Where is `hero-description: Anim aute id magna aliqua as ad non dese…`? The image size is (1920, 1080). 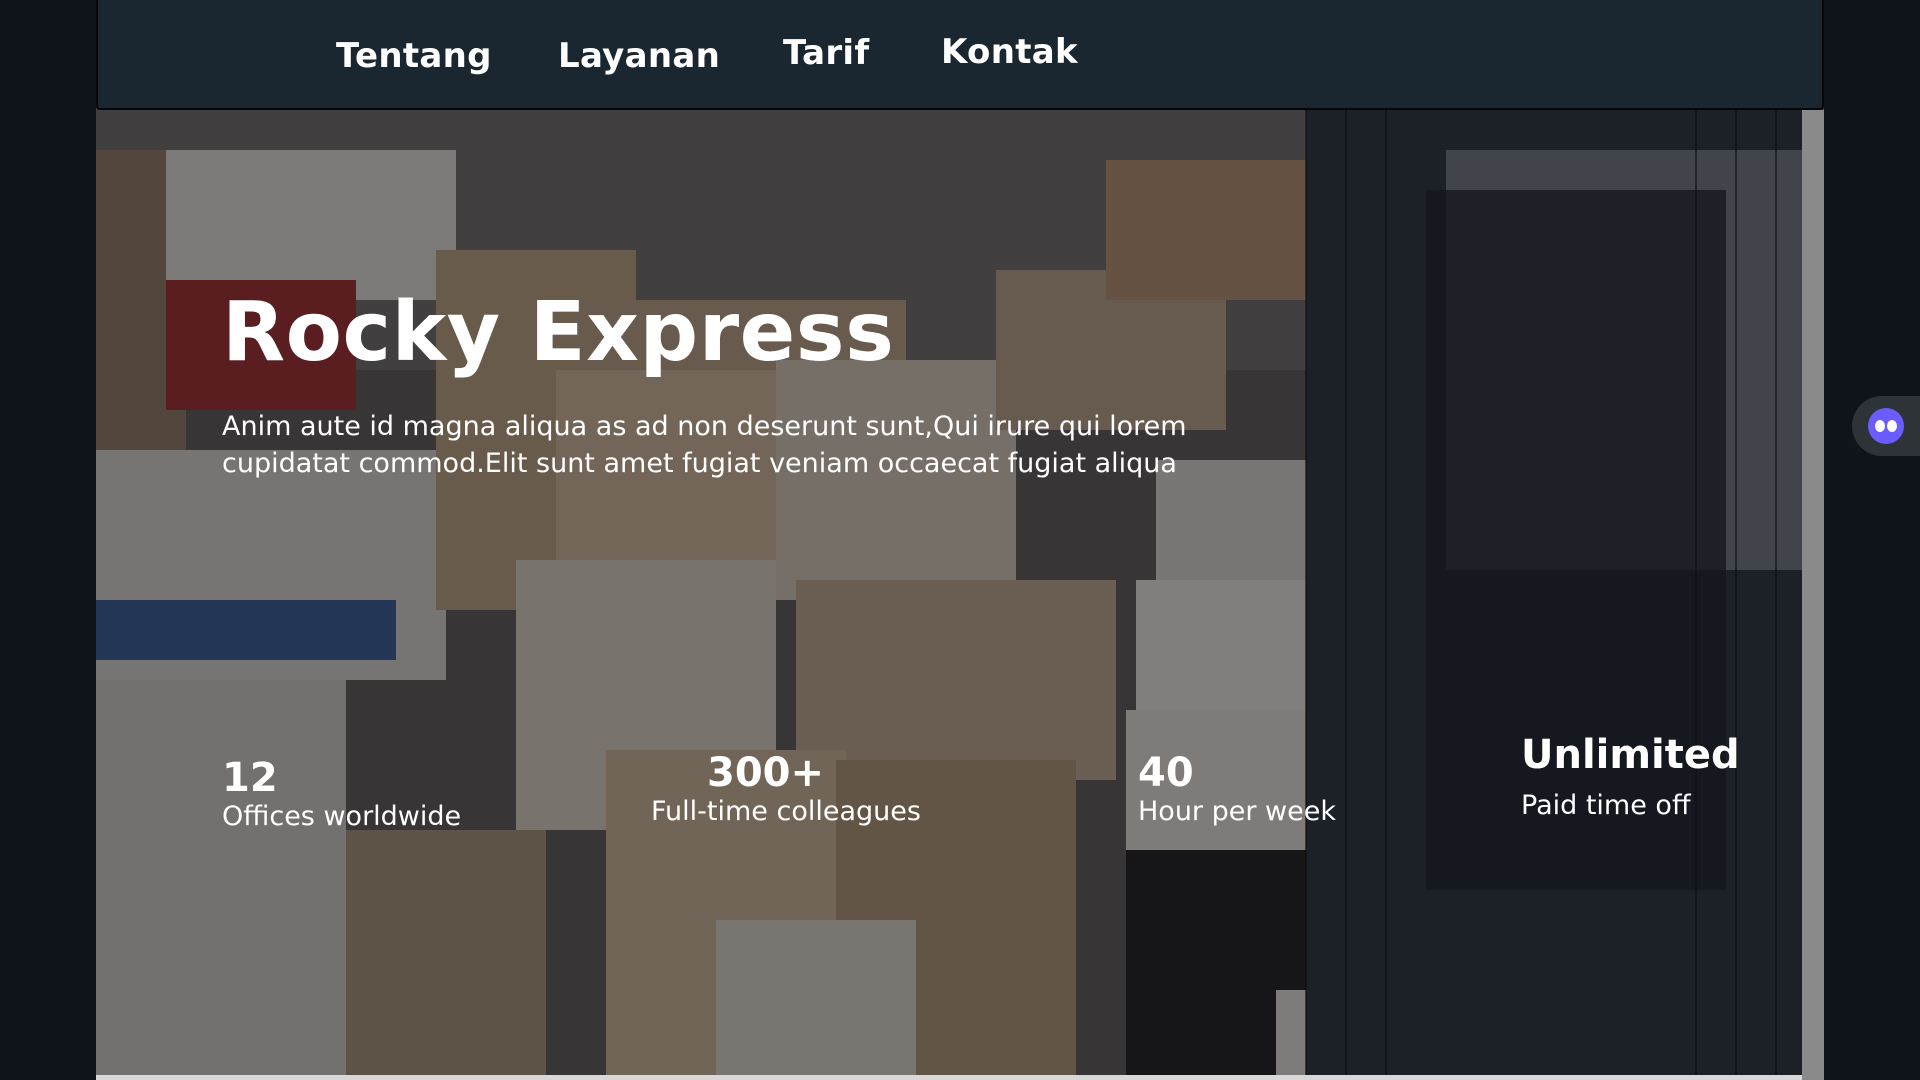
hero-description: Anim aute id magna aliqua as ad non dese… is located at coordinates (704, 445).